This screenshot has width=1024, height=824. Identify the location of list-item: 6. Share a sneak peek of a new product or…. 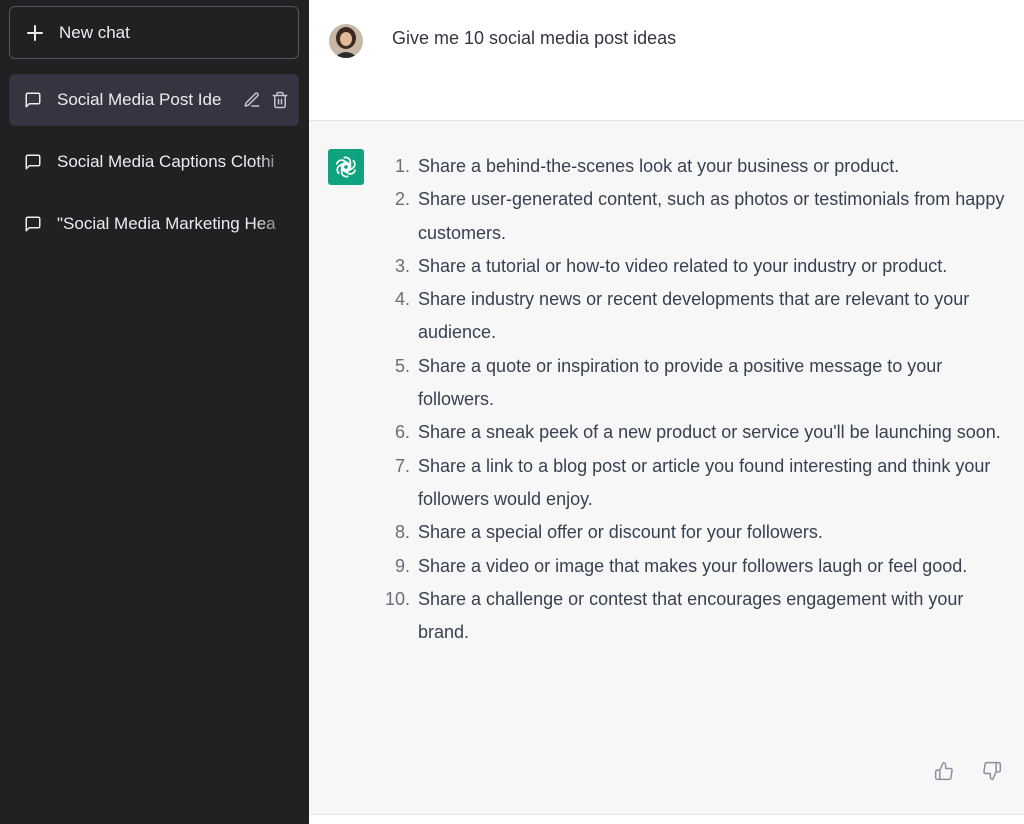
(697, 432).